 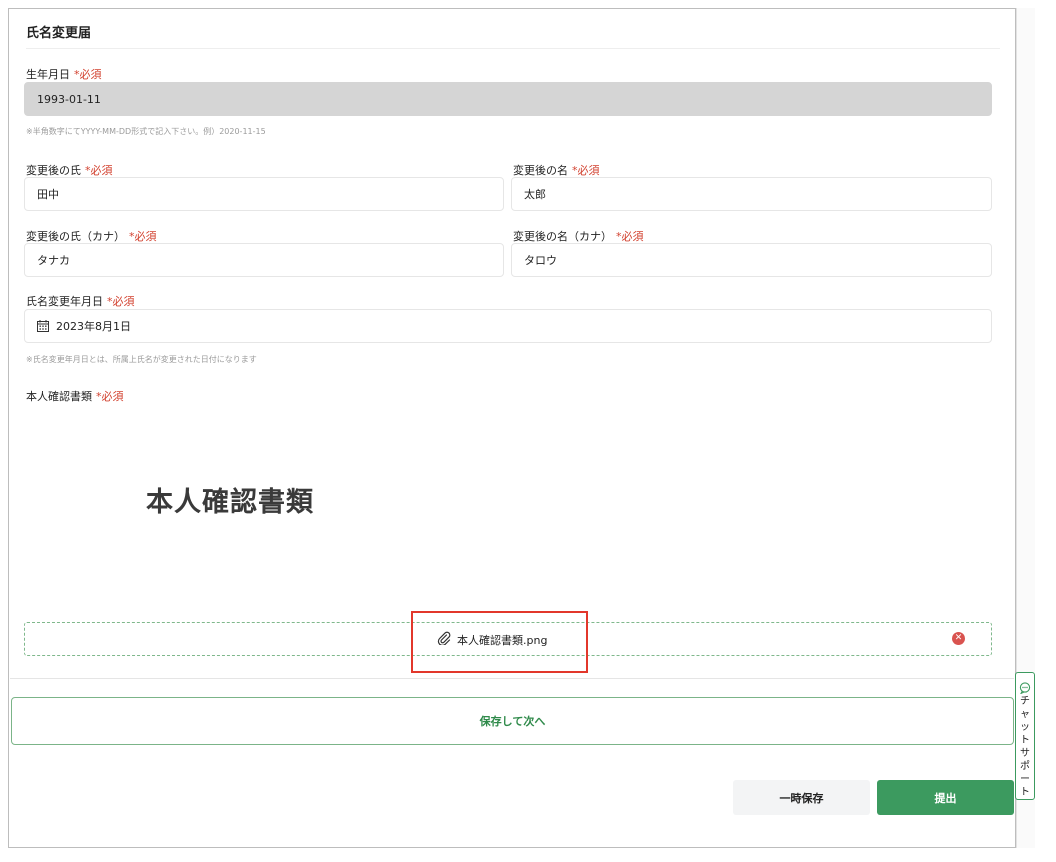 I want to click on last-name-kana-label: 変更後の氏（カナ） *必須, so click(x=91, y=236).